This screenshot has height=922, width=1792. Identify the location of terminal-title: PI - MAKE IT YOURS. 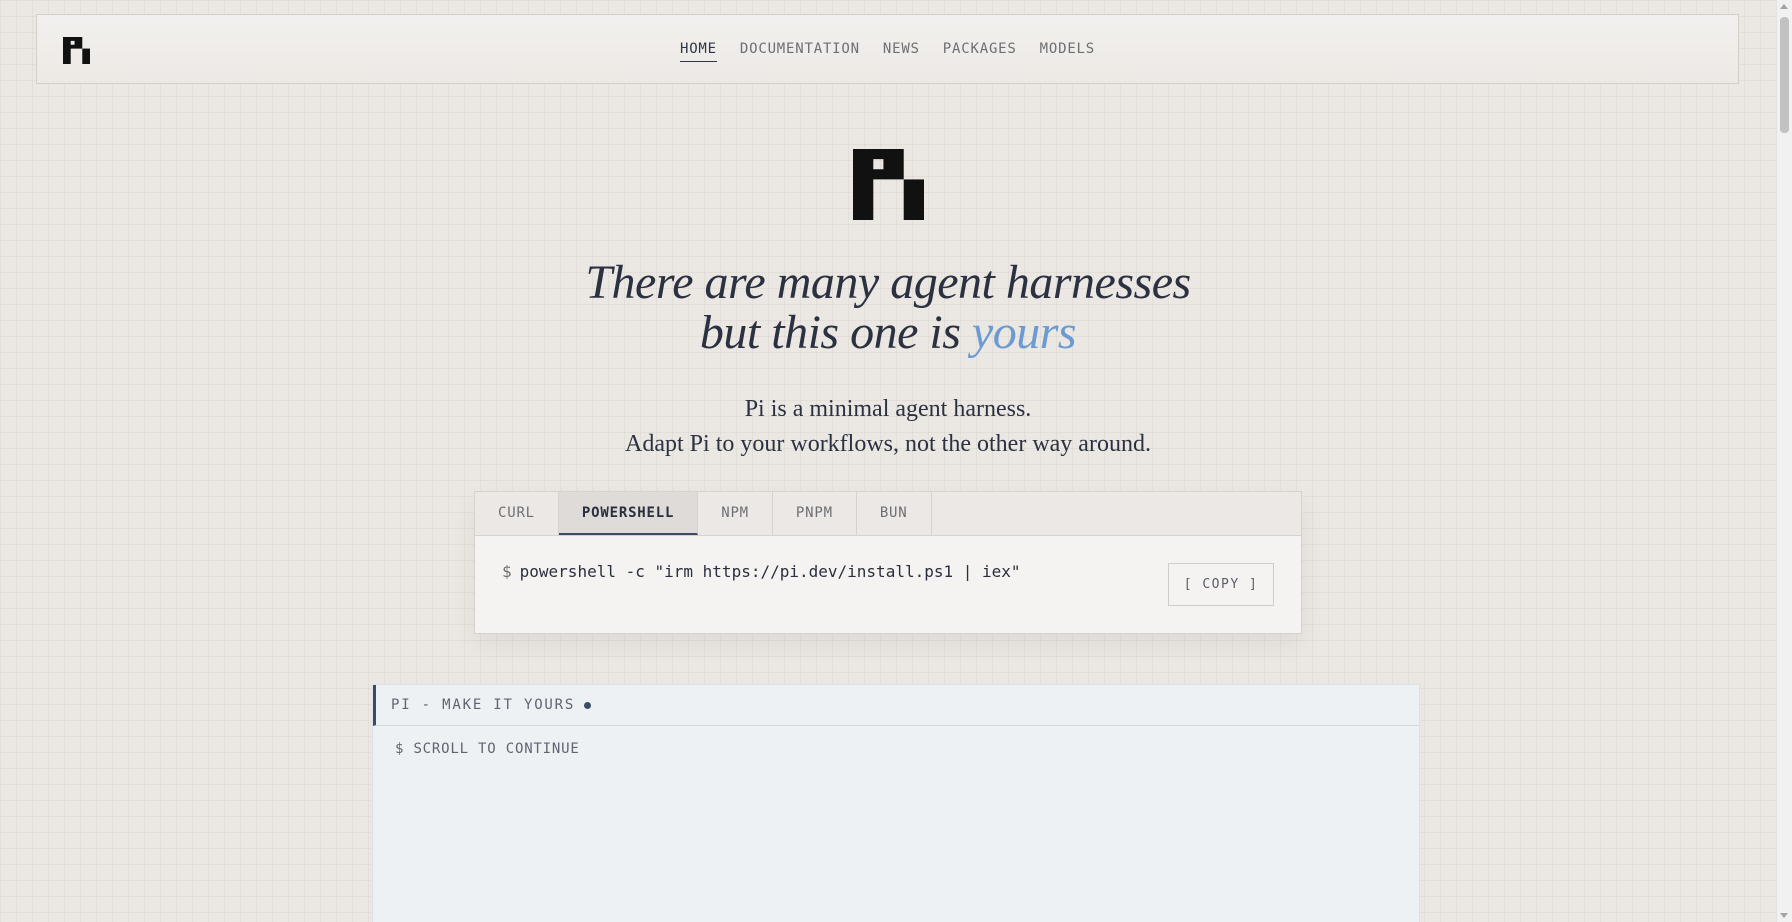
(483, 705).